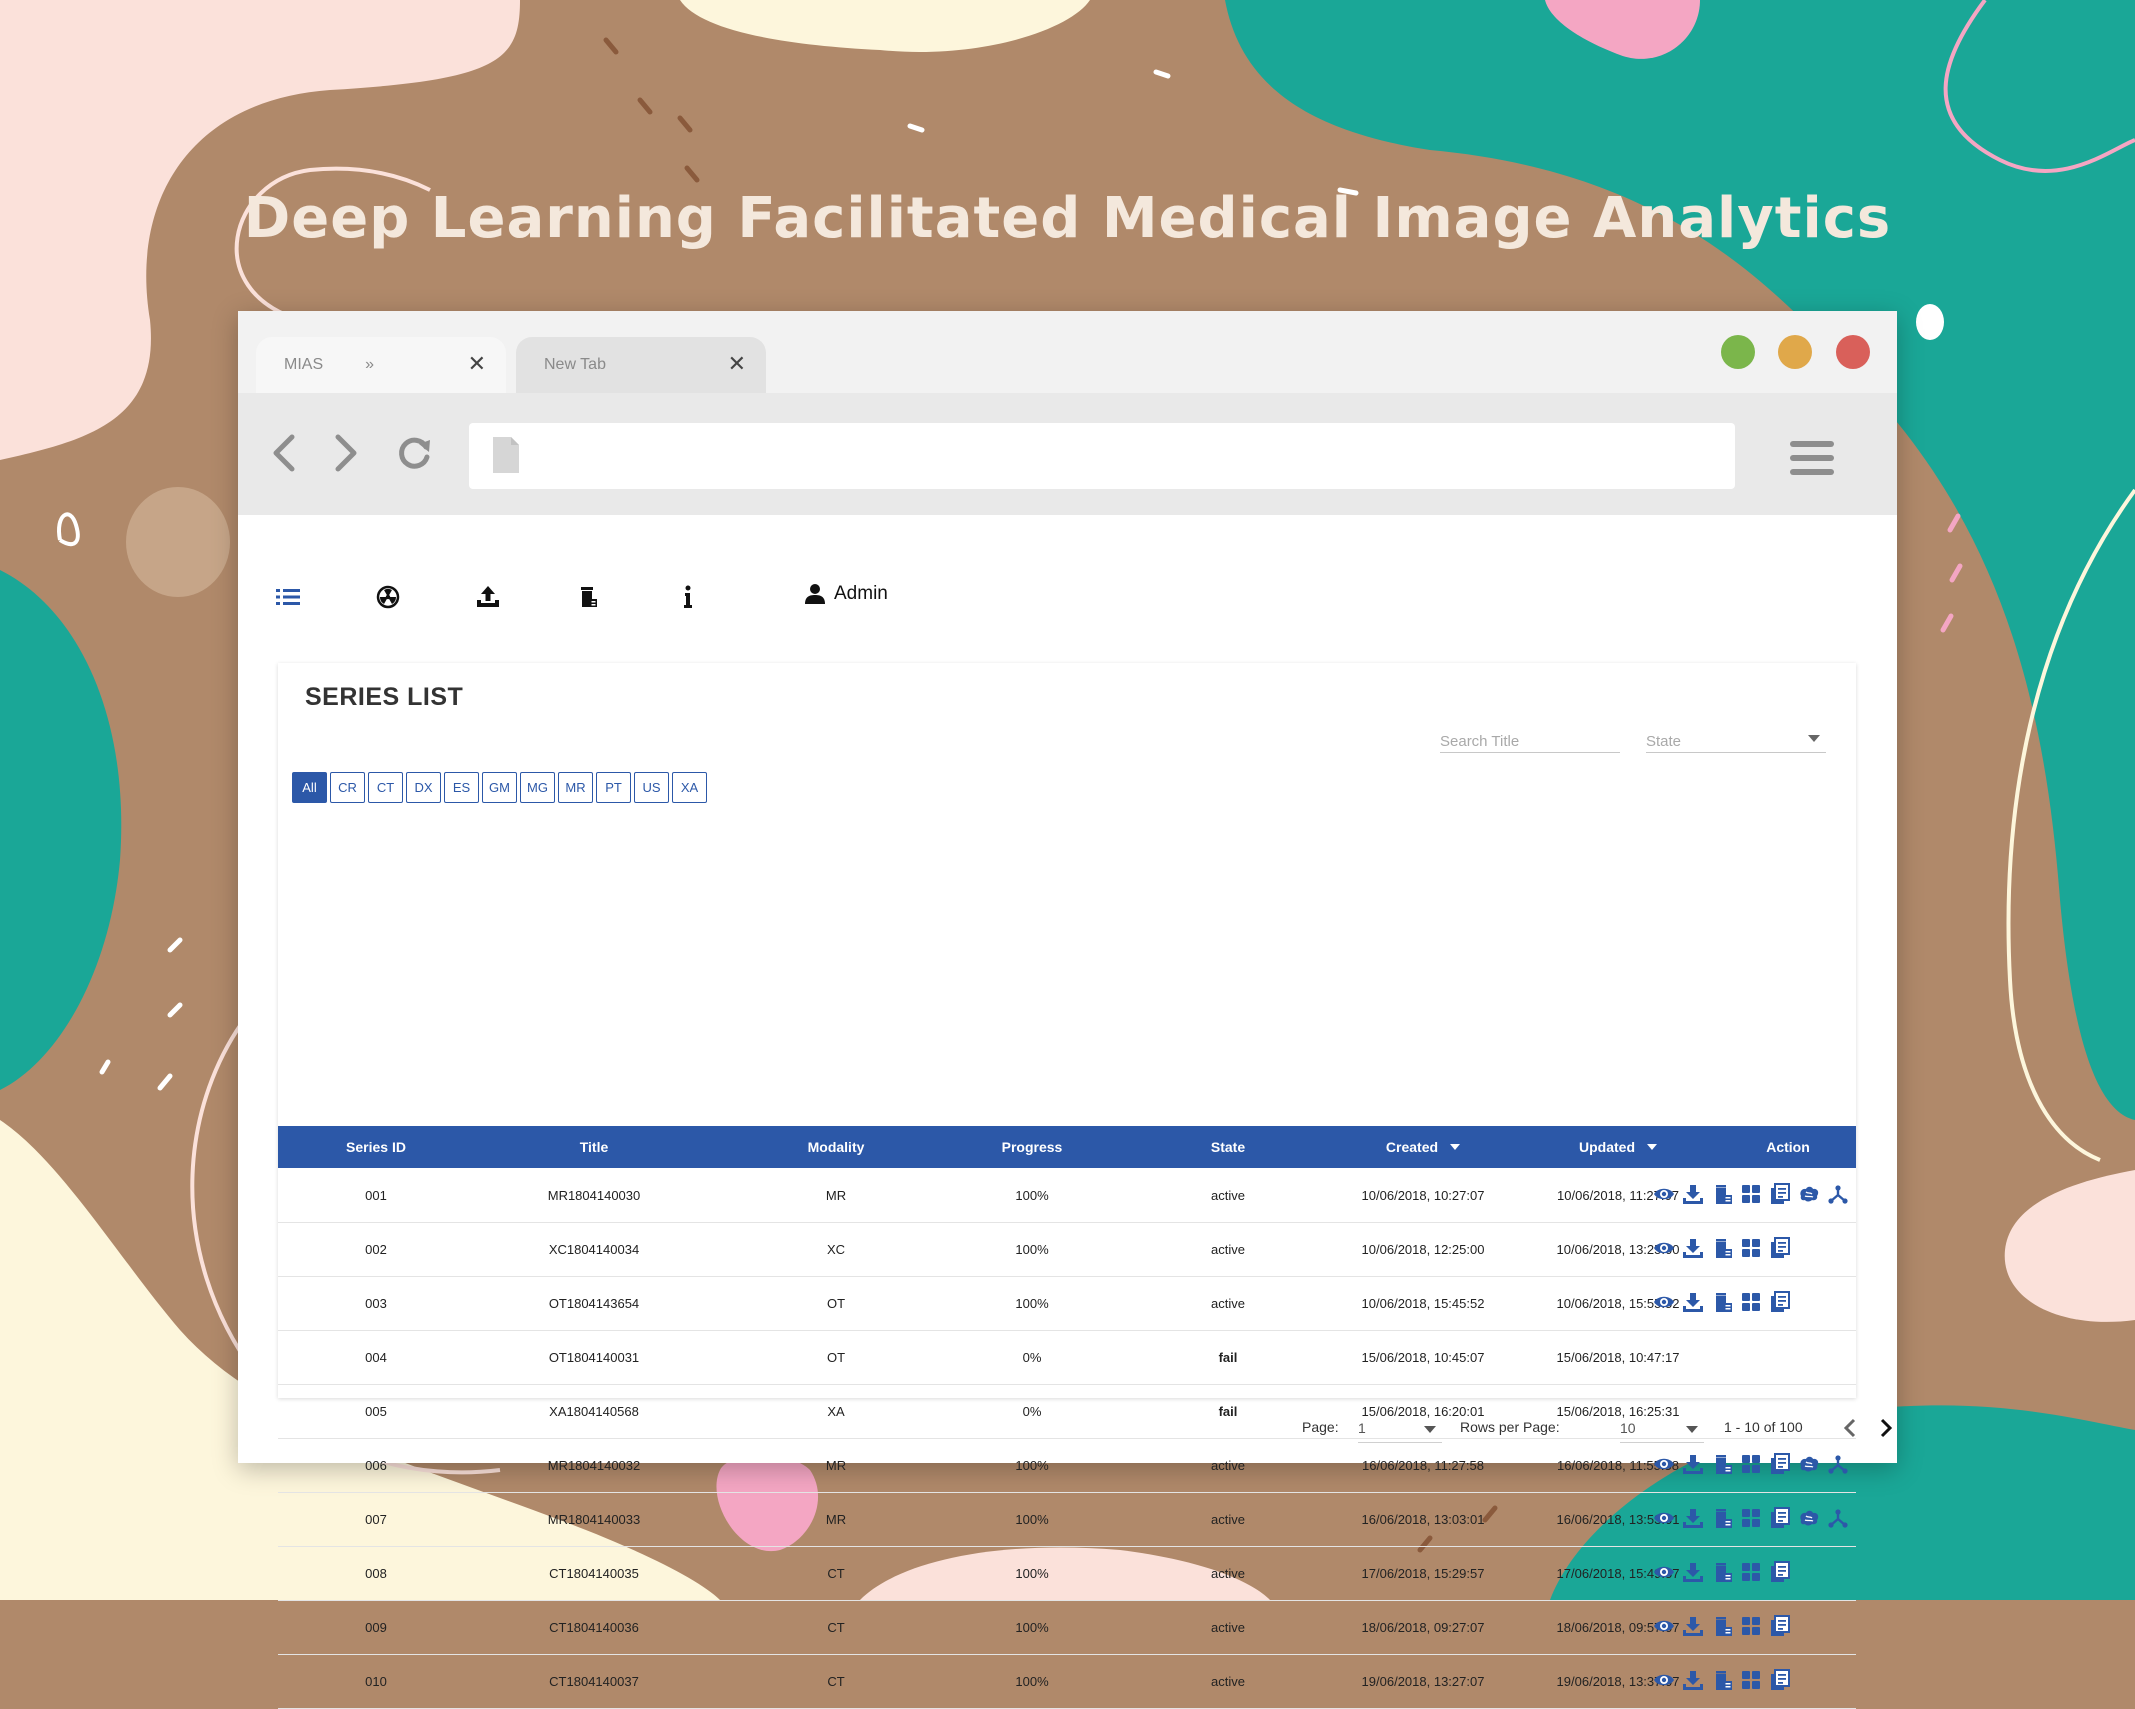 The height and width of the screenshot is (1709, 2135). I want to click on column-header-title: Title, so click(594, 1147).